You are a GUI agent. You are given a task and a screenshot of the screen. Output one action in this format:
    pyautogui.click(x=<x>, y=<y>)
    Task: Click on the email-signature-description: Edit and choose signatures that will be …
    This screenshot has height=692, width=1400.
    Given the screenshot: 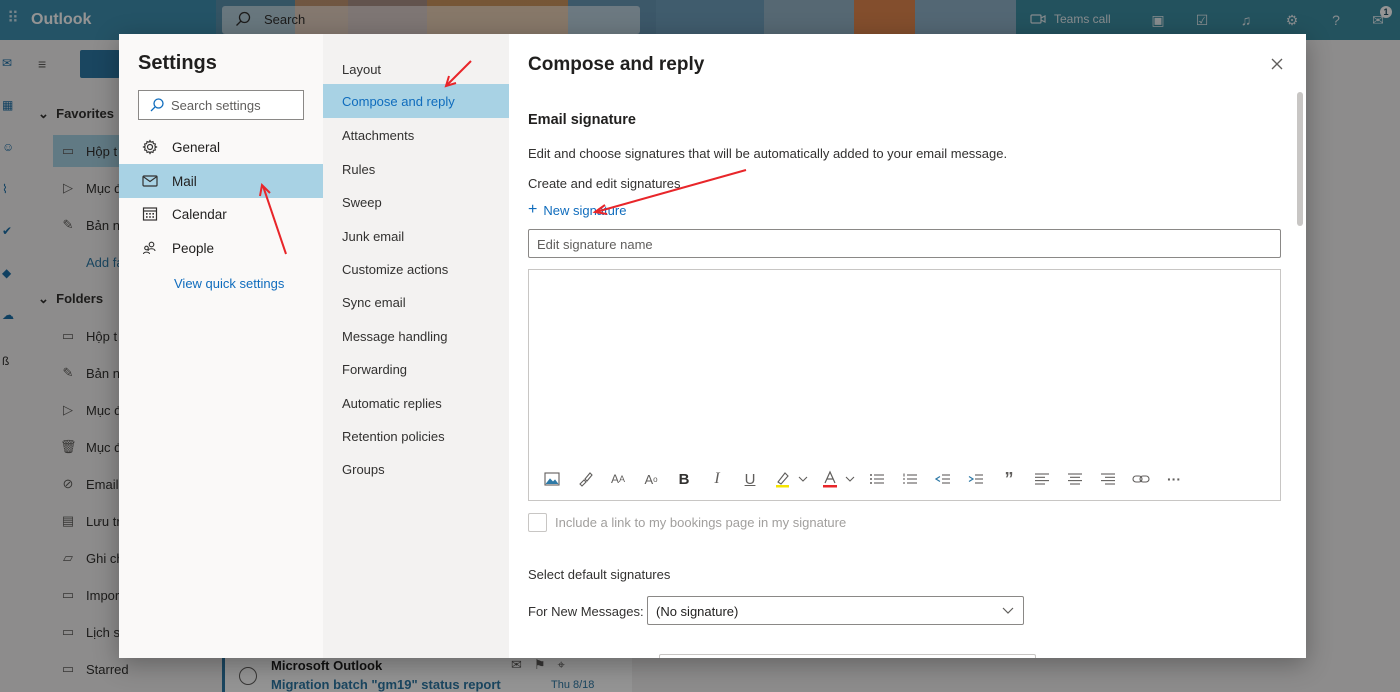 What is the action you would take?
    pyautogui.click(x=768, y=153)
    